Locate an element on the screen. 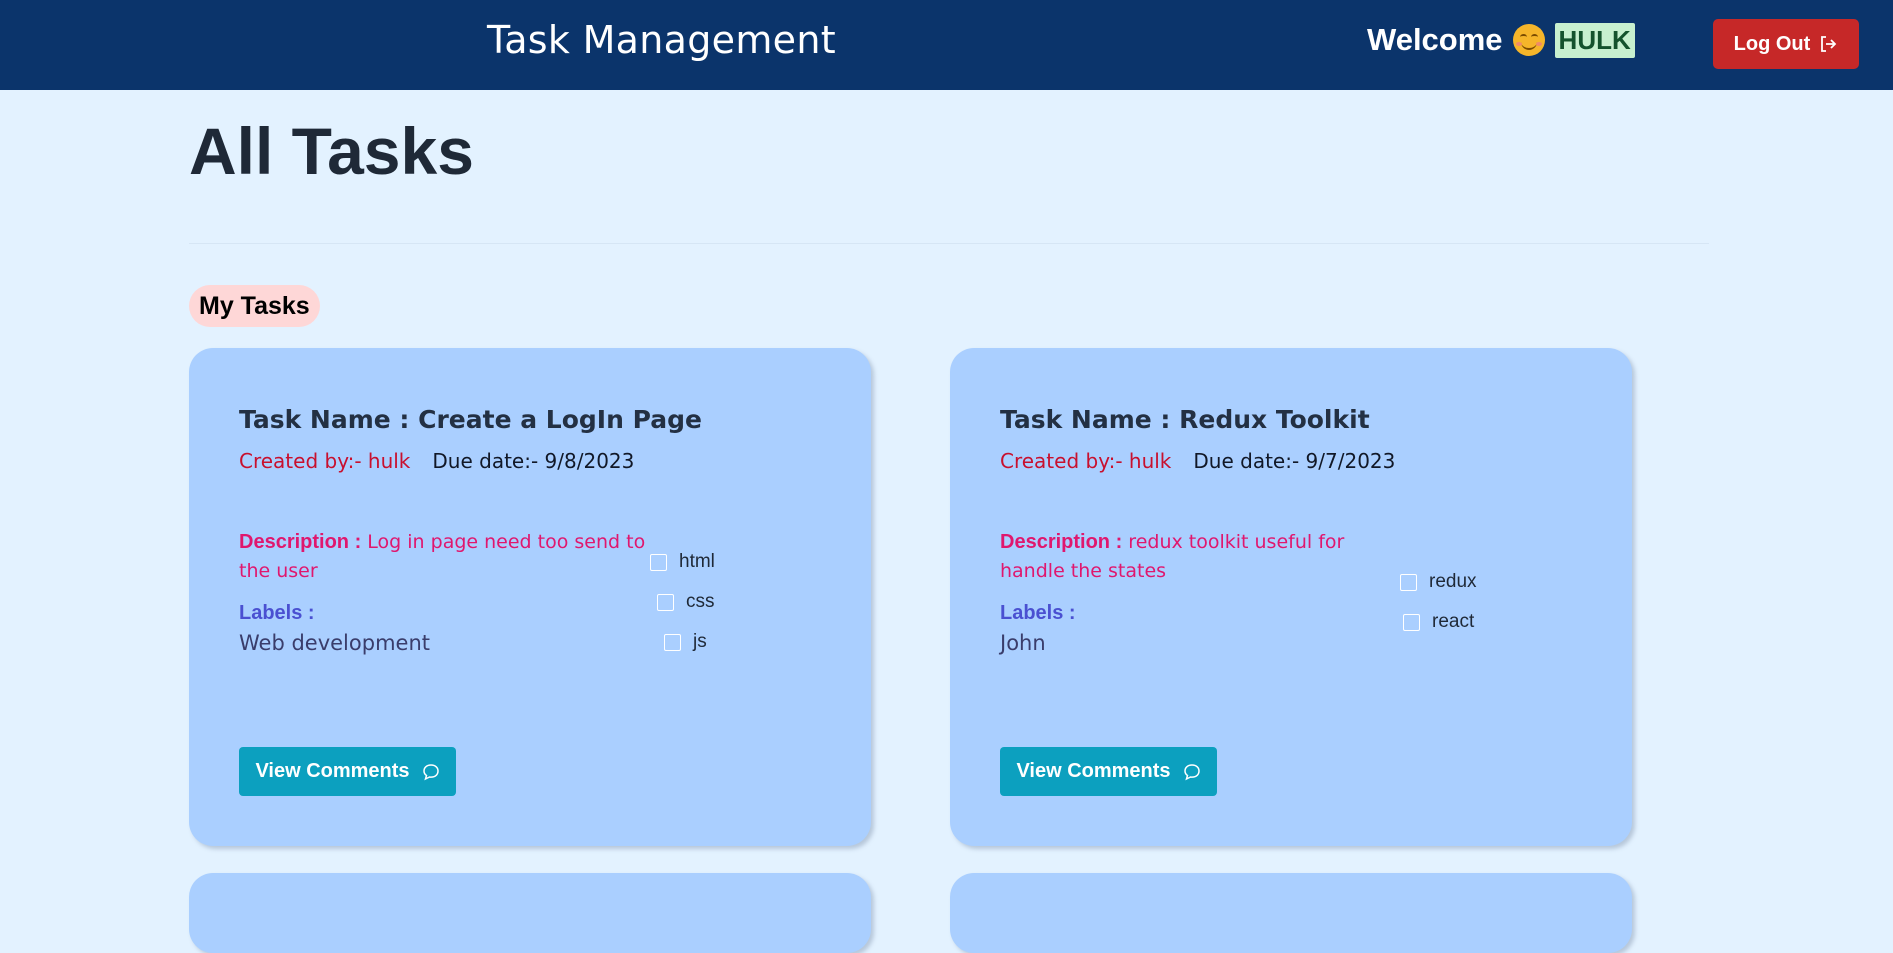 Image resolution: width=1893 pixels, height=953 pixels. my-tasks-badge: My Tasks is located at coordinates (254, 306).